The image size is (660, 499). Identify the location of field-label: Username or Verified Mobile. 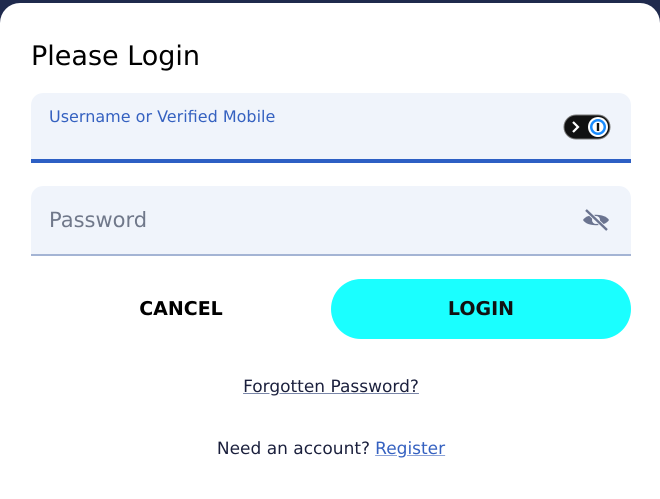
(162, 117).